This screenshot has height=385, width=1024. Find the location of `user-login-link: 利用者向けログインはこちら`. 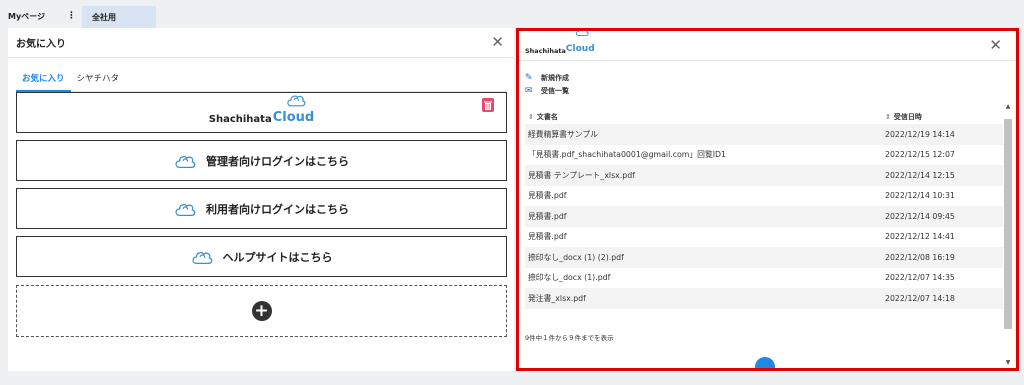

user-login-link: 利用者向けログインはこちら is located at coordinates (261, 208).